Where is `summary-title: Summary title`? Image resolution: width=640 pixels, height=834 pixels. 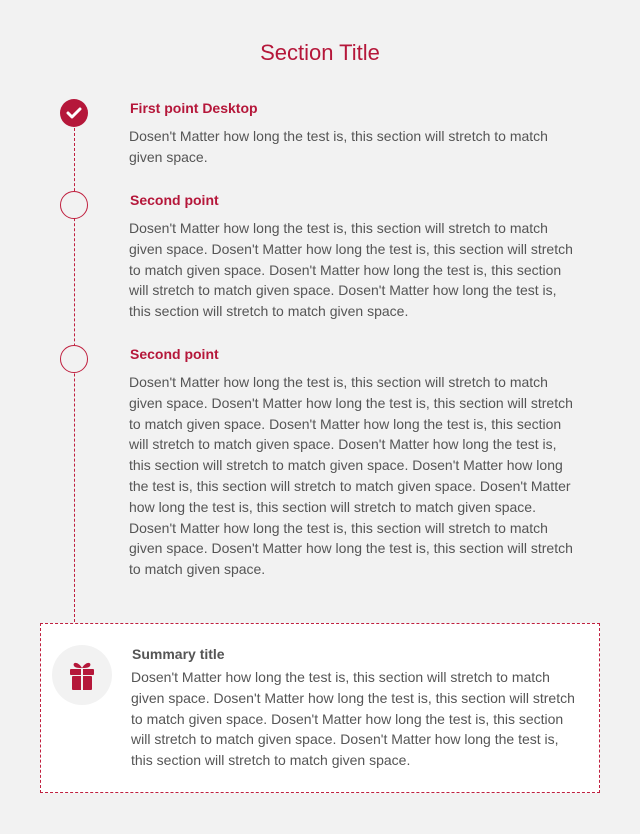 summary-title: Summary title is located at coordinates (178, 654).